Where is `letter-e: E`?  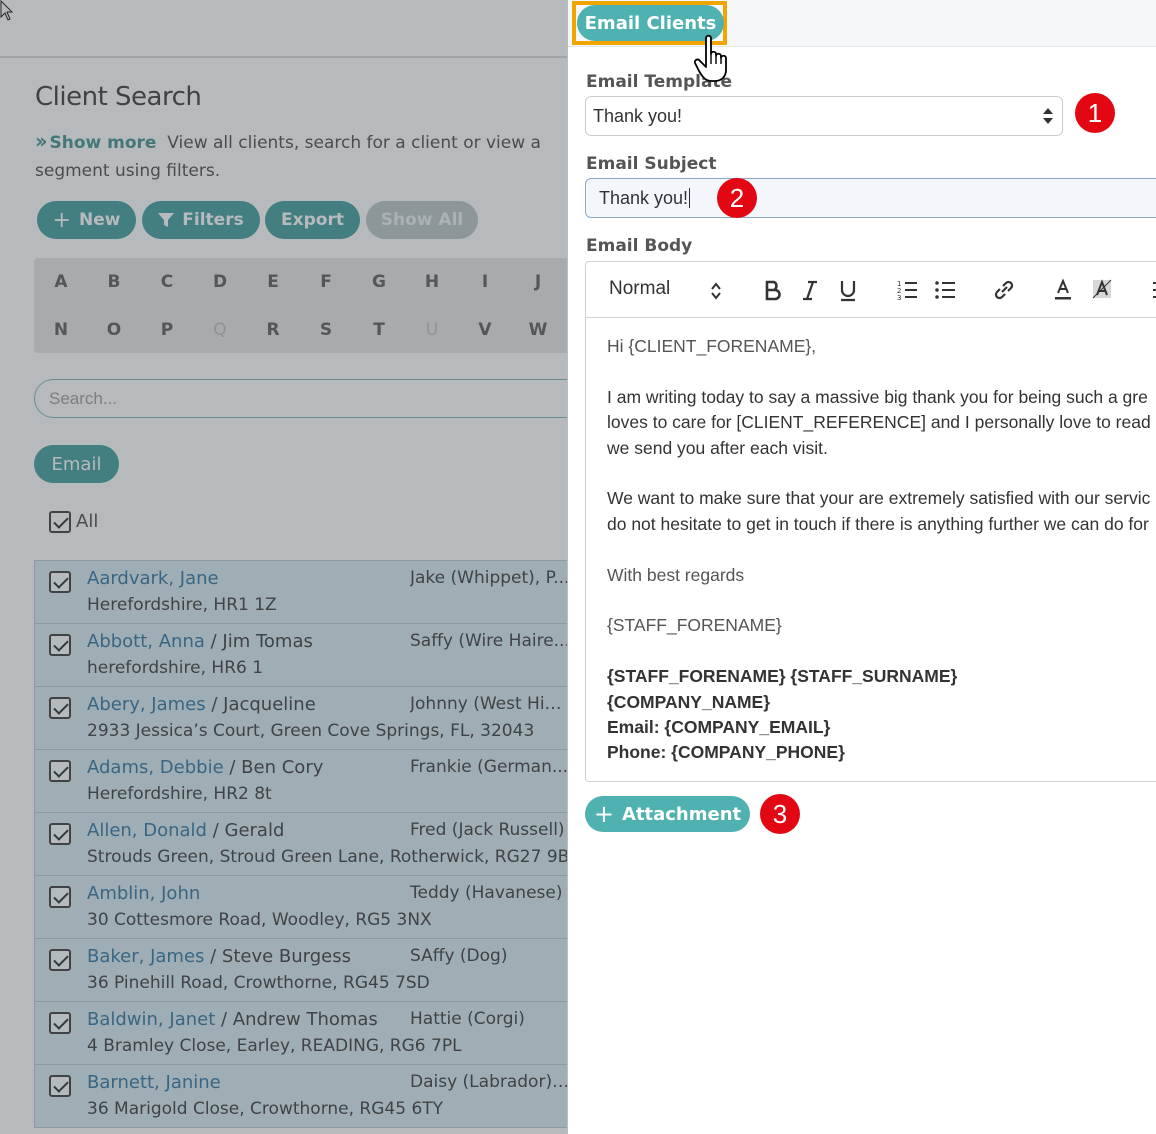
letter-e: E is located at coordinates (273, 282).